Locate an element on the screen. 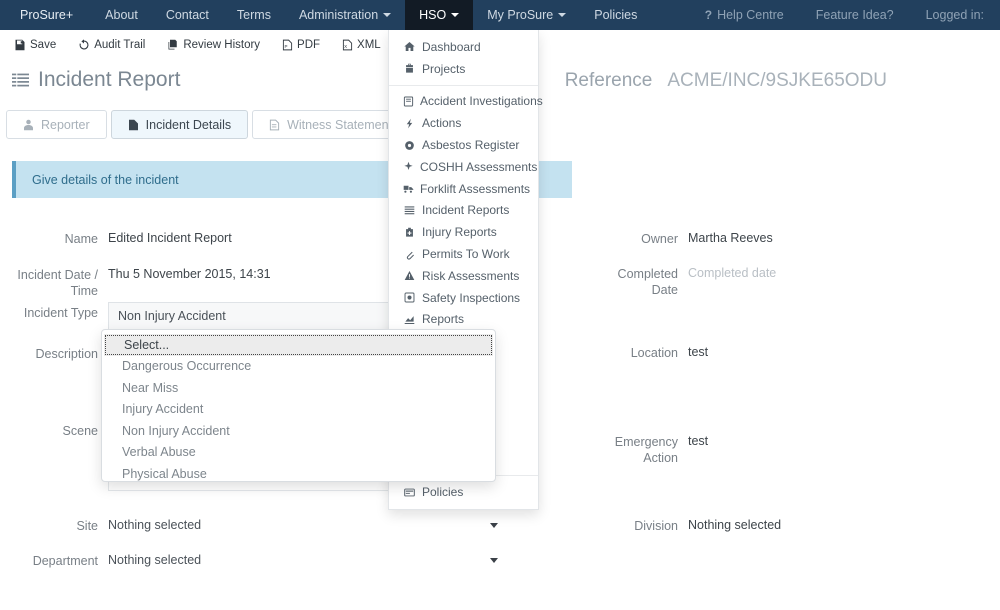  nav-item-help-centre: ? Help Centre is located at coordinates (744, 15).